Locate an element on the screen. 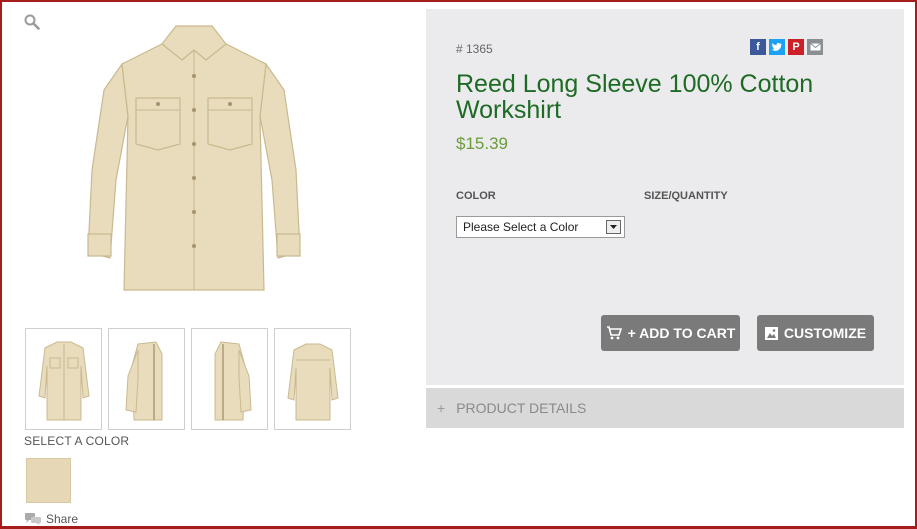  size-quantity-label: SIZE/QUANTITY is located at coordinates (686, 196).